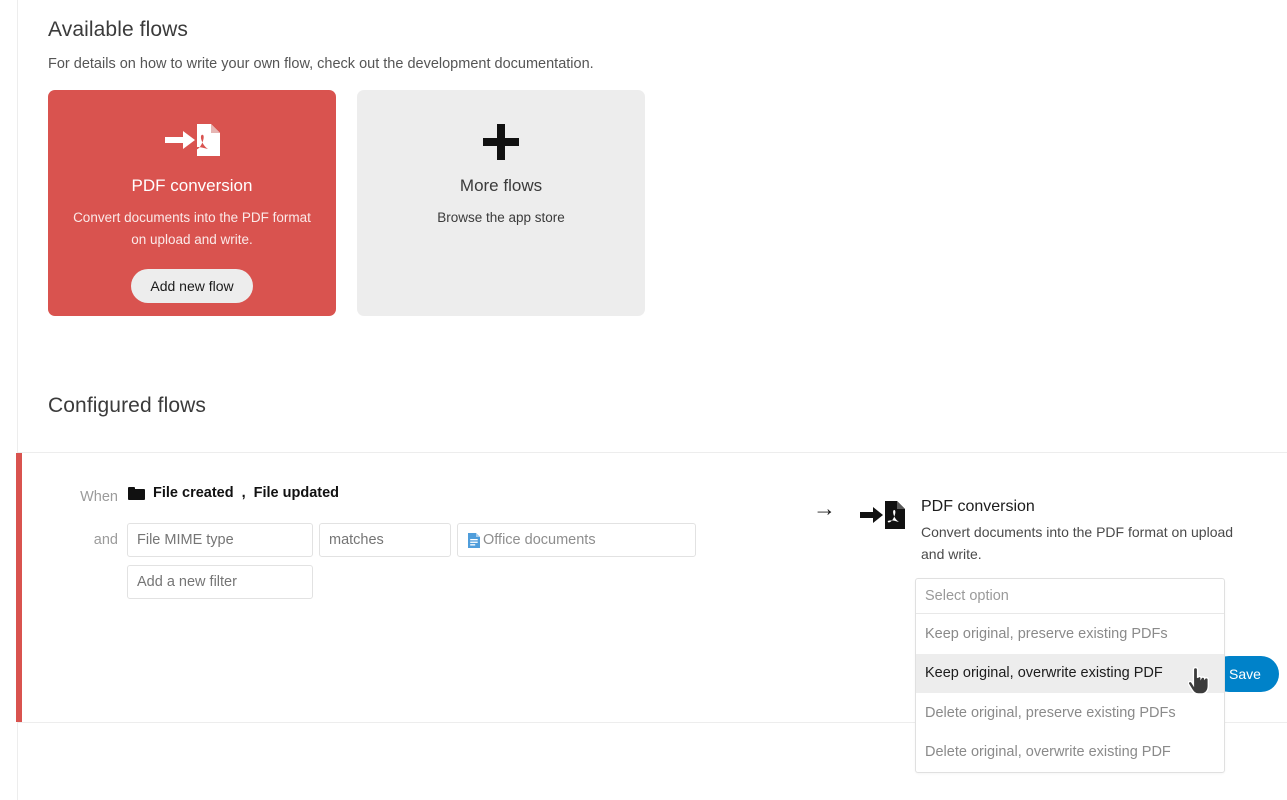 The height and width of the screenshot is (800, 1287). Describe the element at coordinates (539, 540) in the screenshot. I see `filter-value-text: Office documents` at that location.